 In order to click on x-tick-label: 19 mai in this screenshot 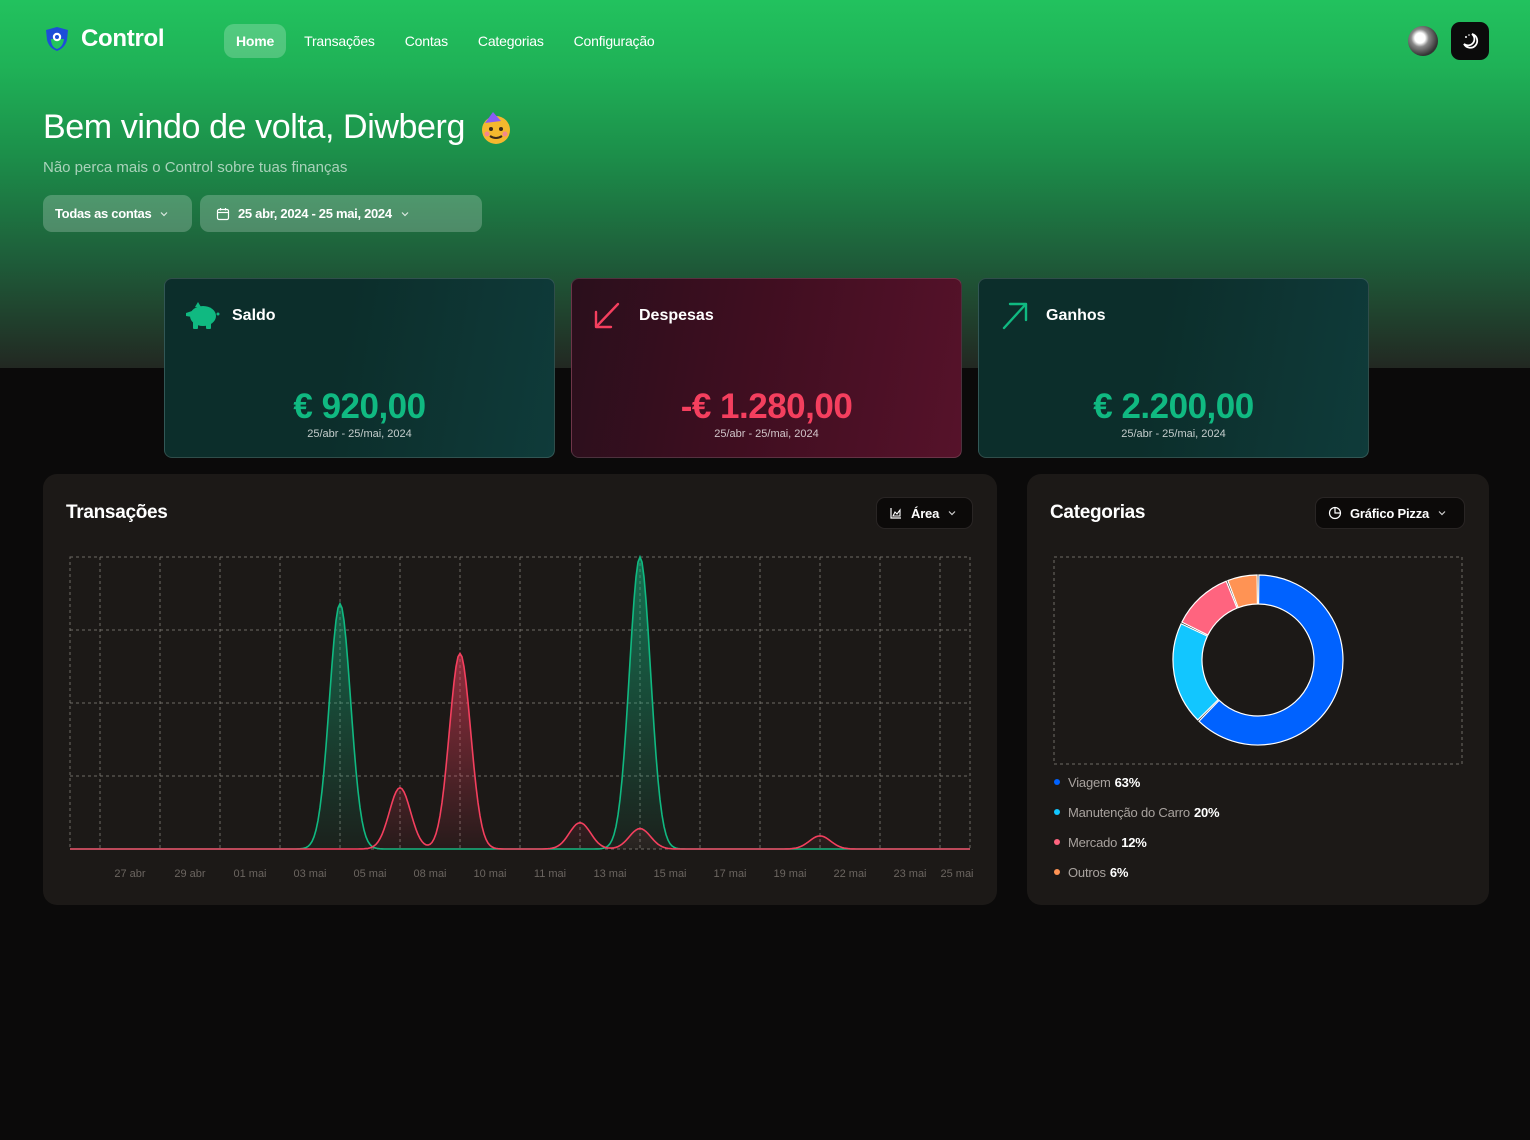, I will do `click(789, 874)`.